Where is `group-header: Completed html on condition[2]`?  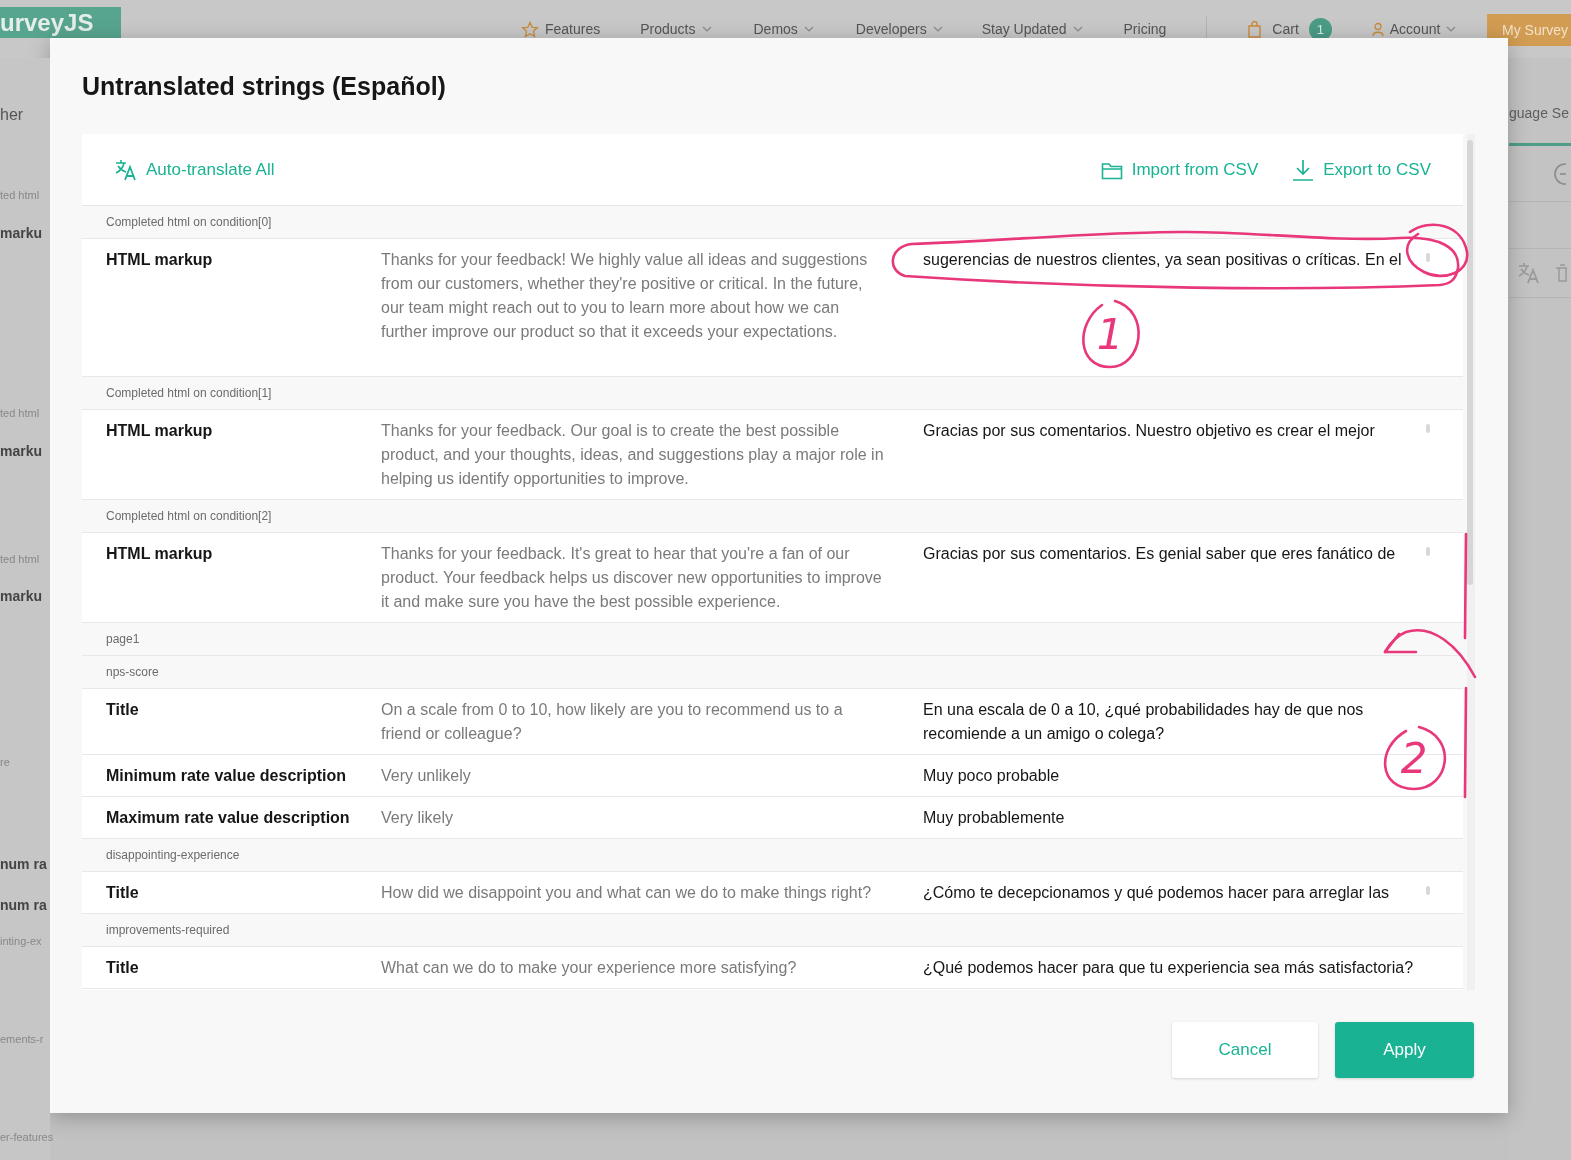 group-header: Completed html on condition[2] is located at coordinates (772, 516).